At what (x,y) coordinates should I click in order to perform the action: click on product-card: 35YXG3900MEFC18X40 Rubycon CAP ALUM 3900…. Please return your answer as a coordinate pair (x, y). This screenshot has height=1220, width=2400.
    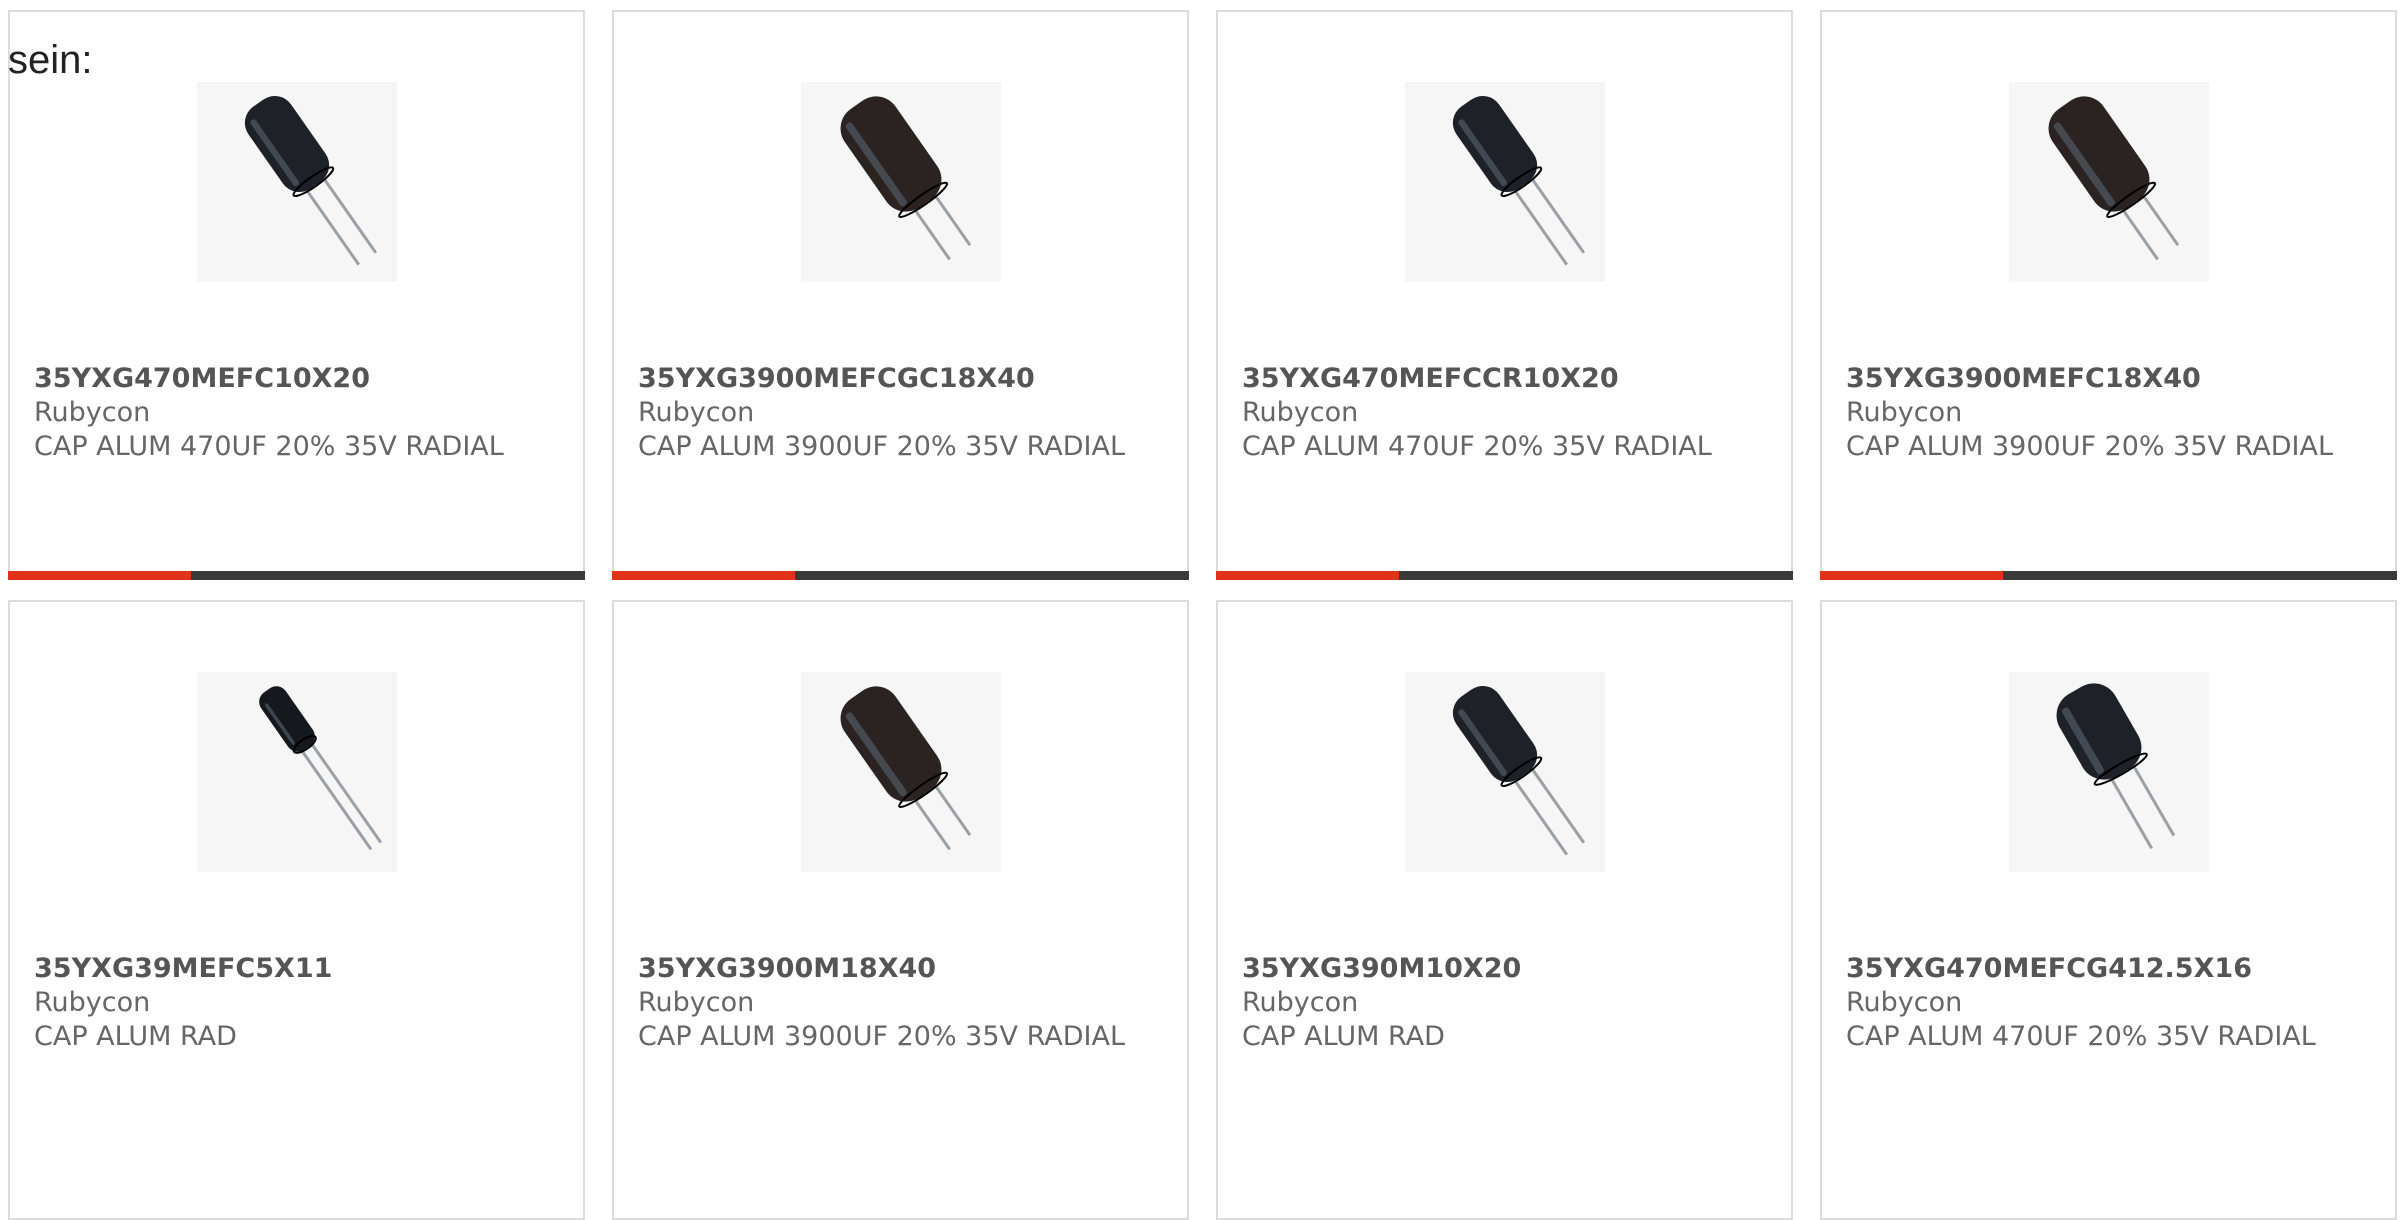
    Looking at the image, I should click on (2108, 295).